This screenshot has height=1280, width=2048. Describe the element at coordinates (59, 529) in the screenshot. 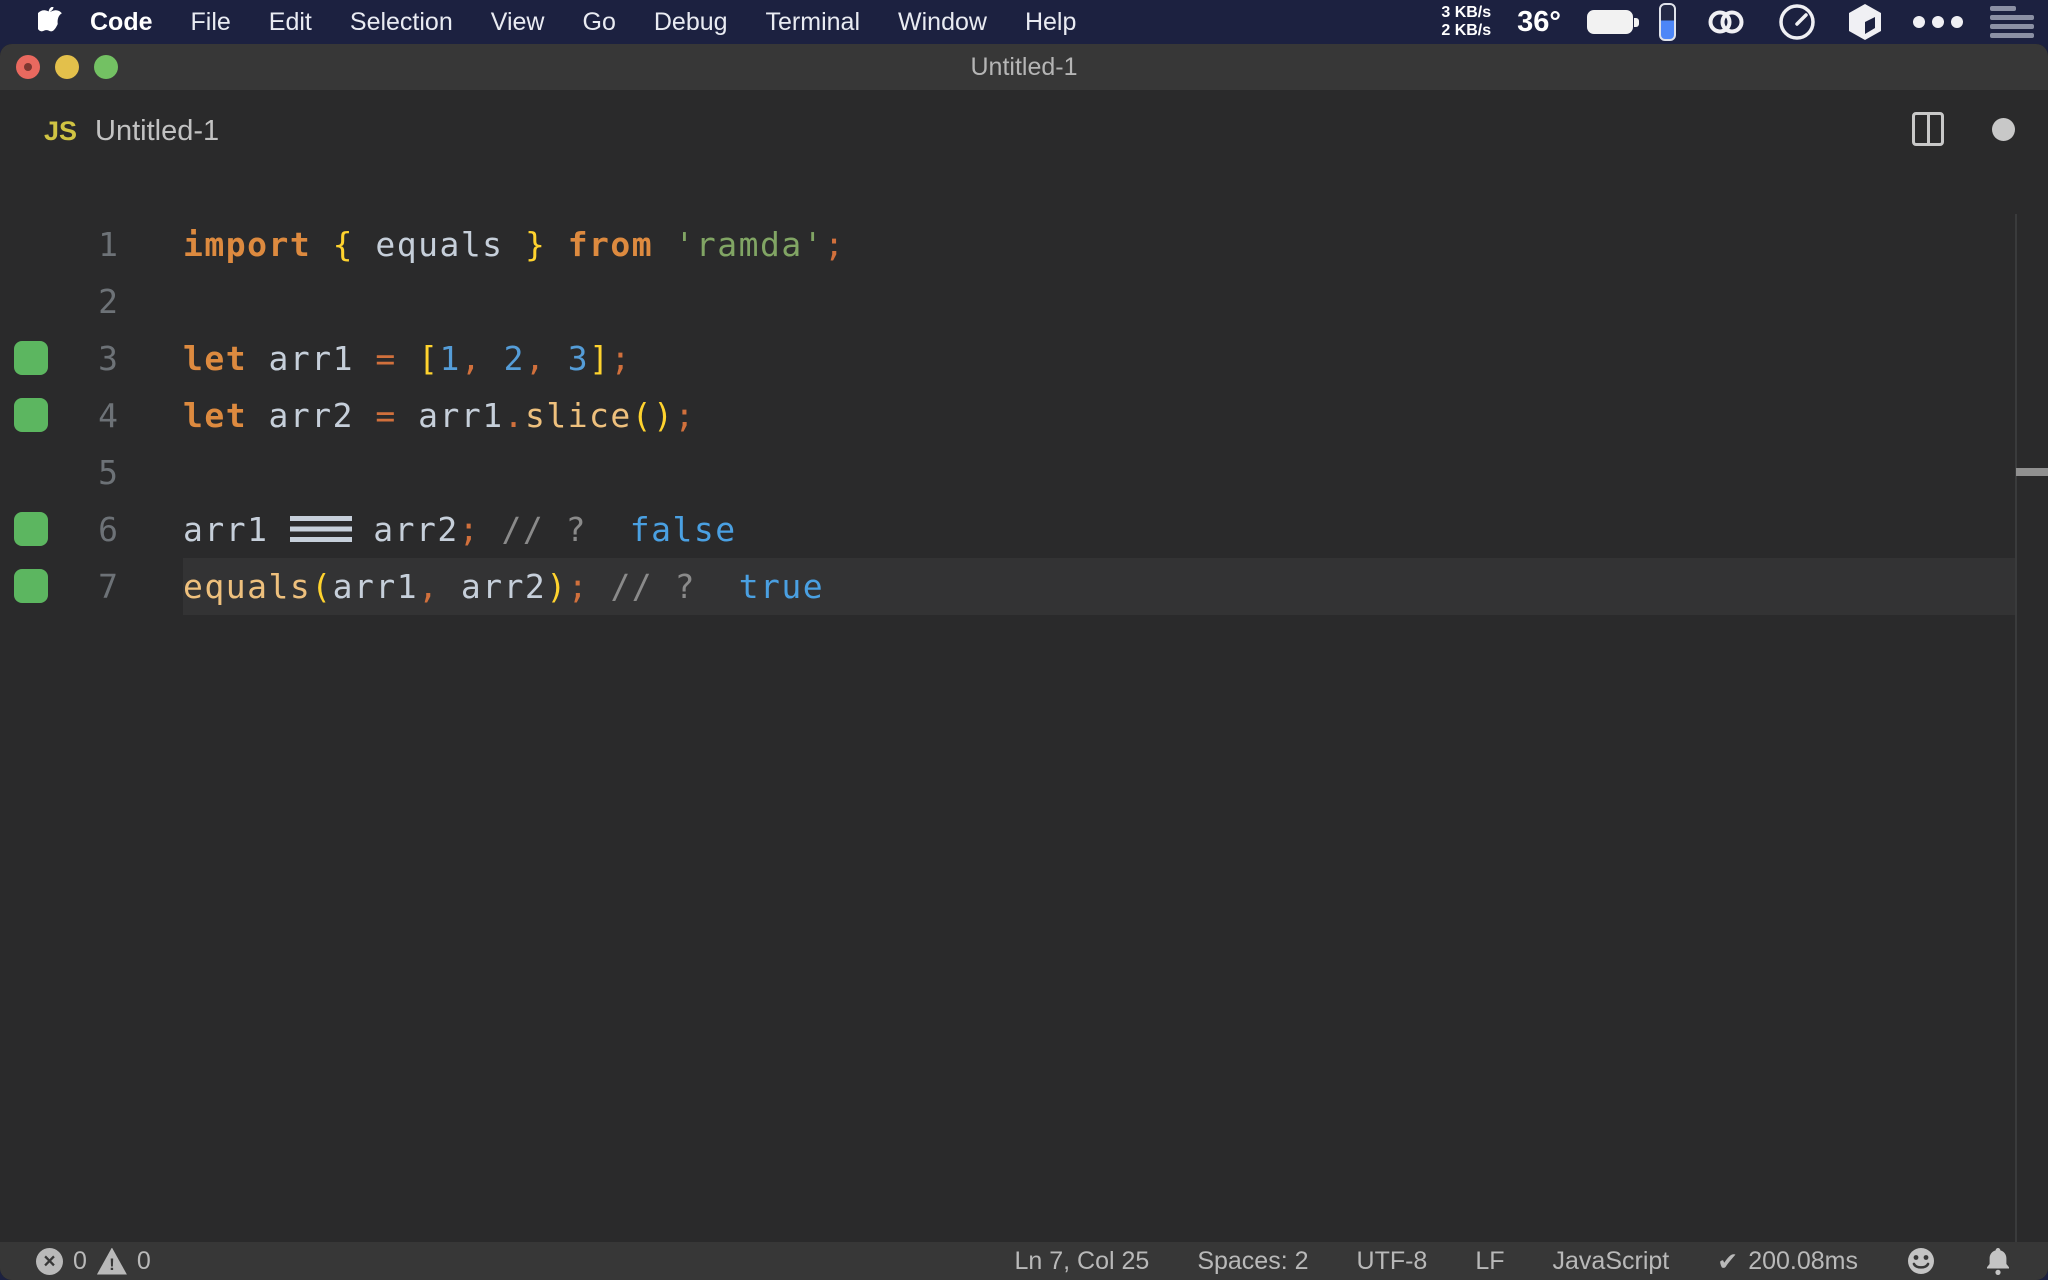

I see `line-number: 6` at that location.